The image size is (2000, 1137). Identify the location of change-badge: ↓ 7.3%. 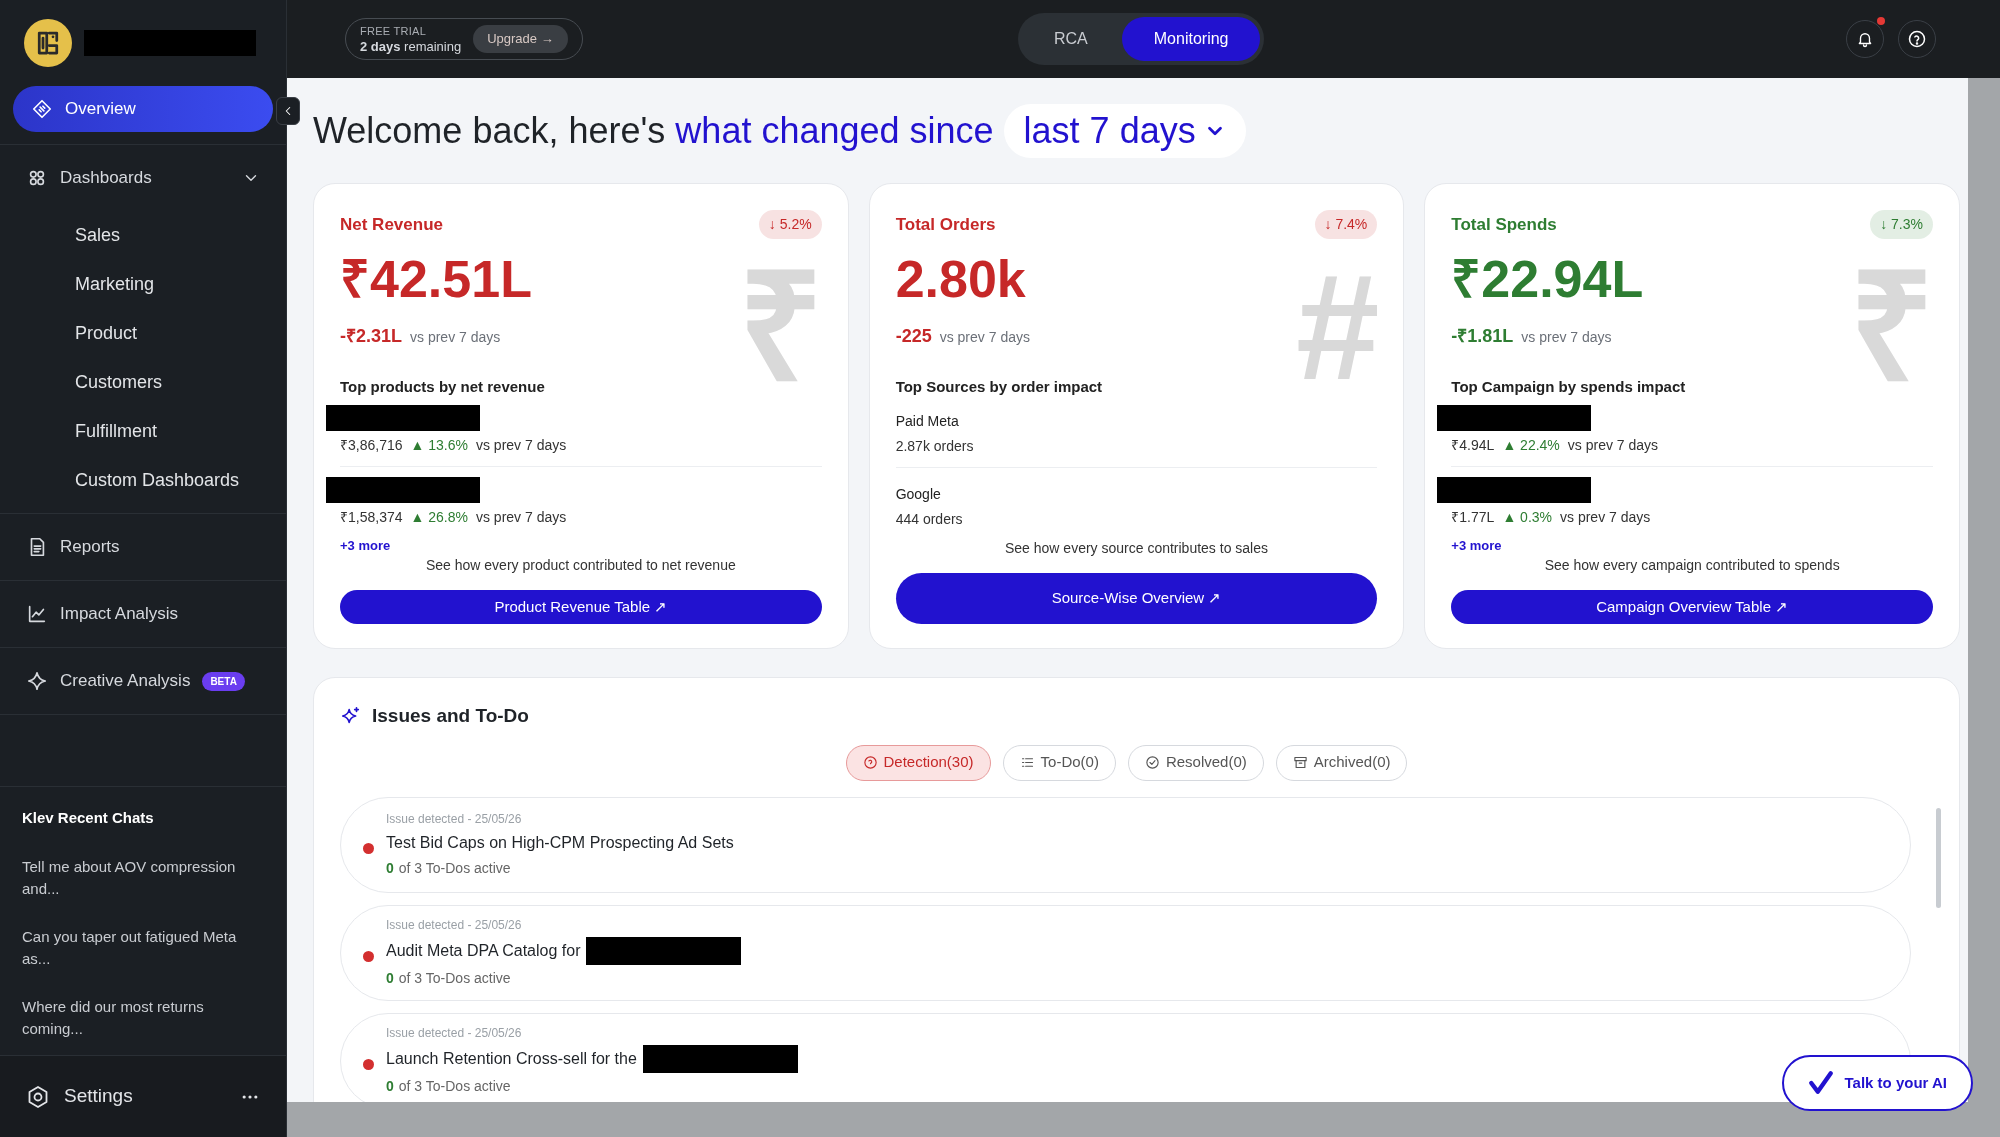
(1901, 224).